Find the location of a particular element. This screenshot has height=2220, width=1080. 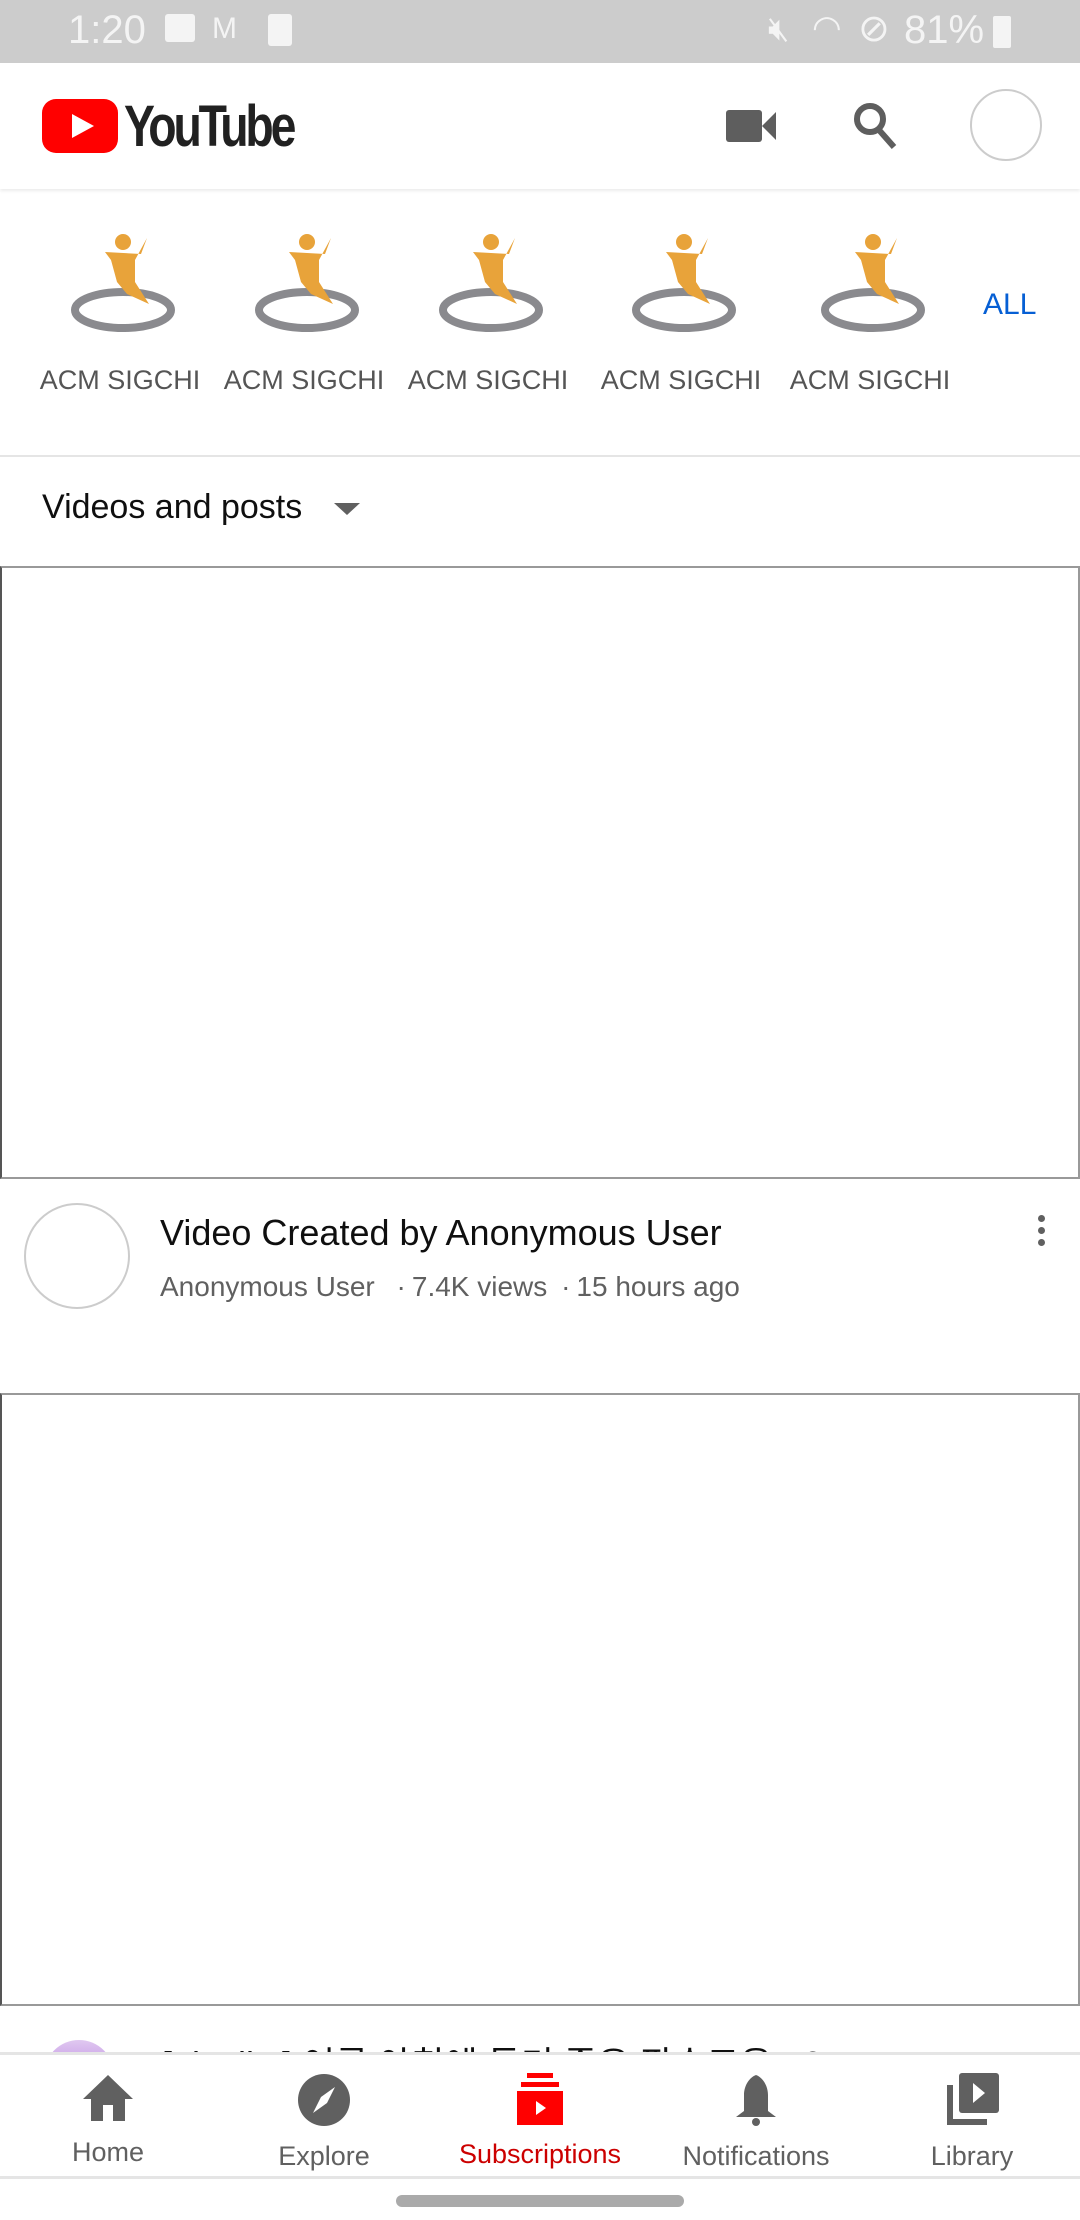

divider is located at coordinates (540, 456).